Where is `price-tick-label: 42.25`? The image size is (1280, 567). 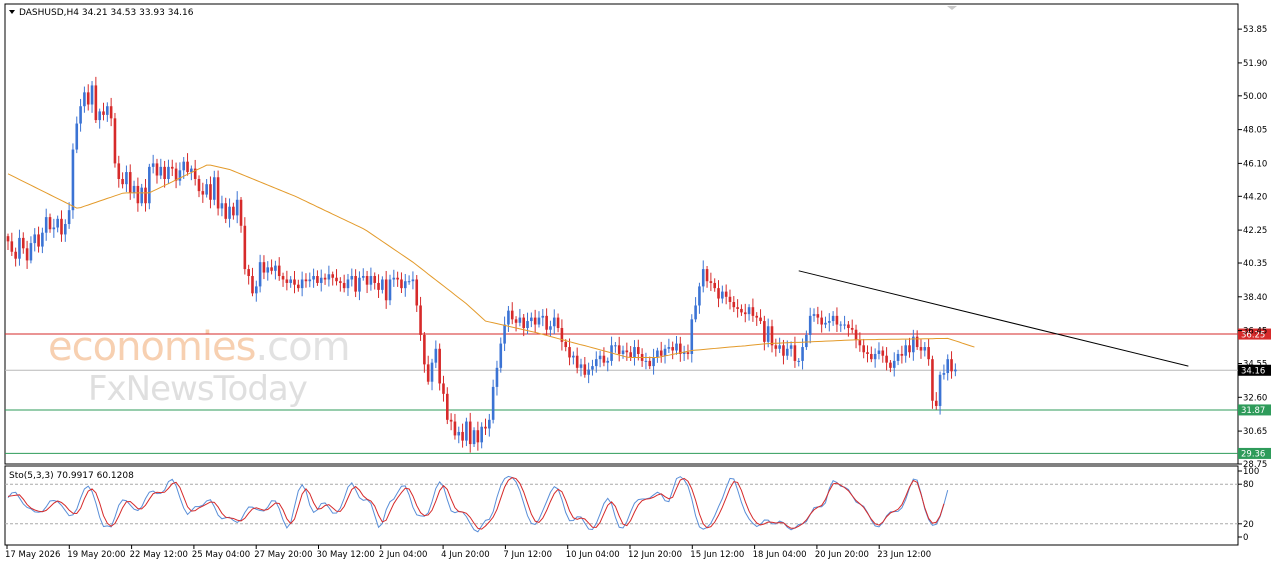 price-tick-label: 42.25 is located at coordinates (1255, 231).